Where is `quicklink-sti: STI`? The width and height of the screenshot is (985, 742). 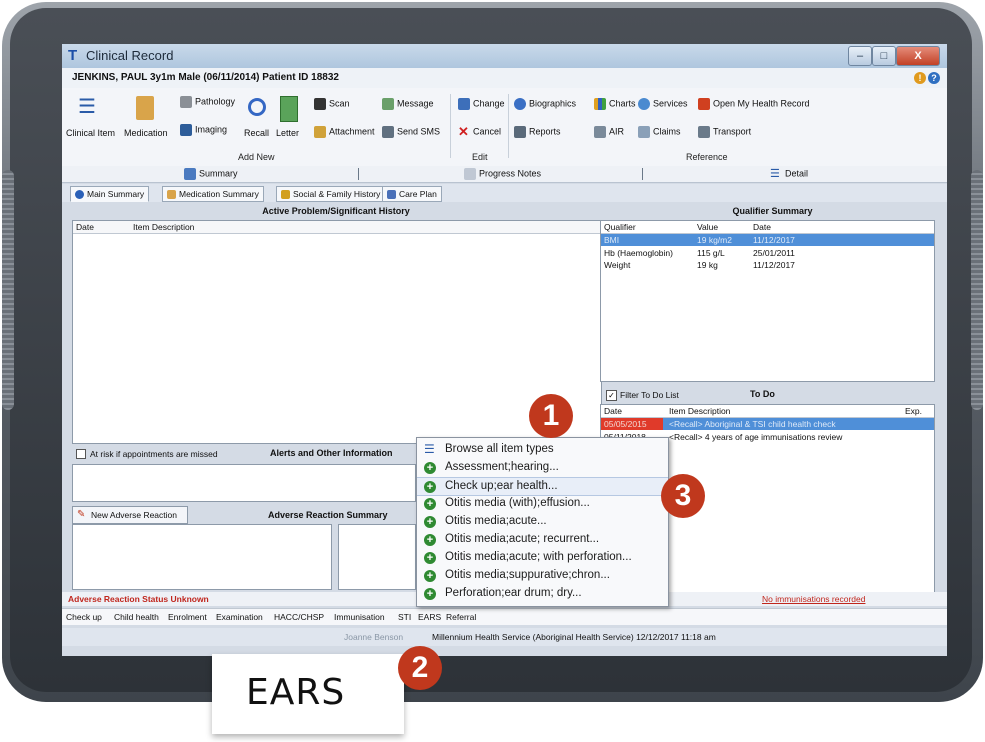
quicklink-sti: STI is located at coordinates (404, 617).